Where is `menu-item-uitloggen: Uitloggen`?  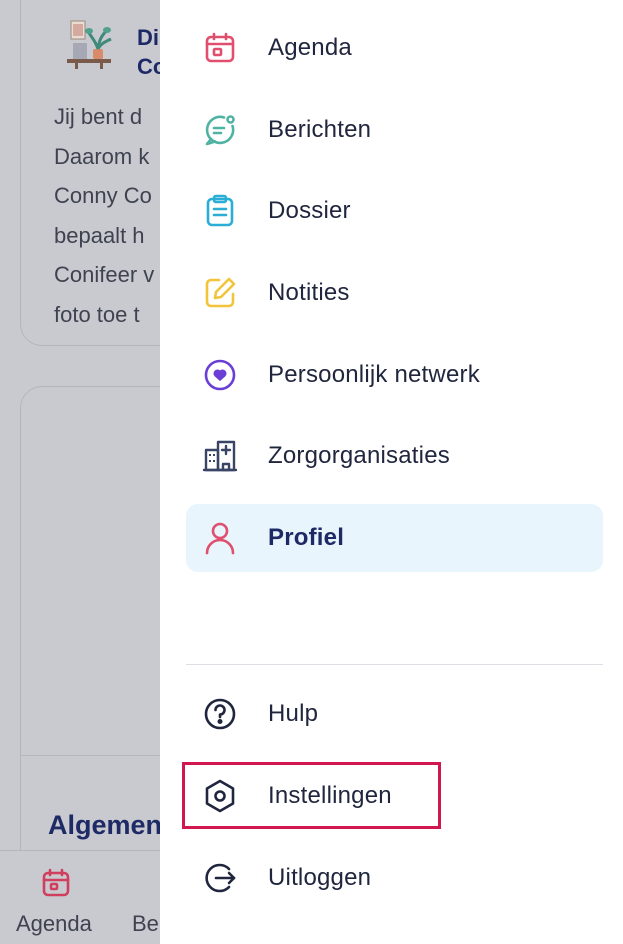 menu-item-uitloggen: Uitloggen is located at coordinates (394, 878).